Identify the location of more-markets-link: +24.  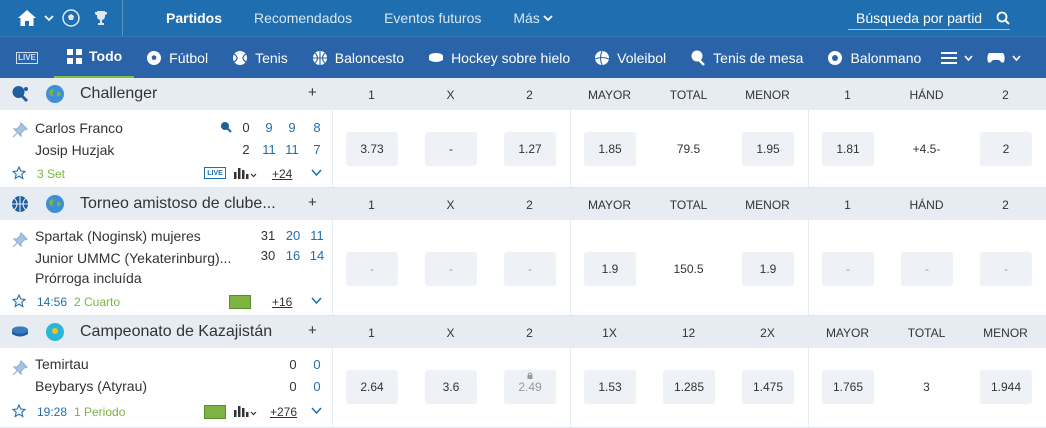
(282, 174).